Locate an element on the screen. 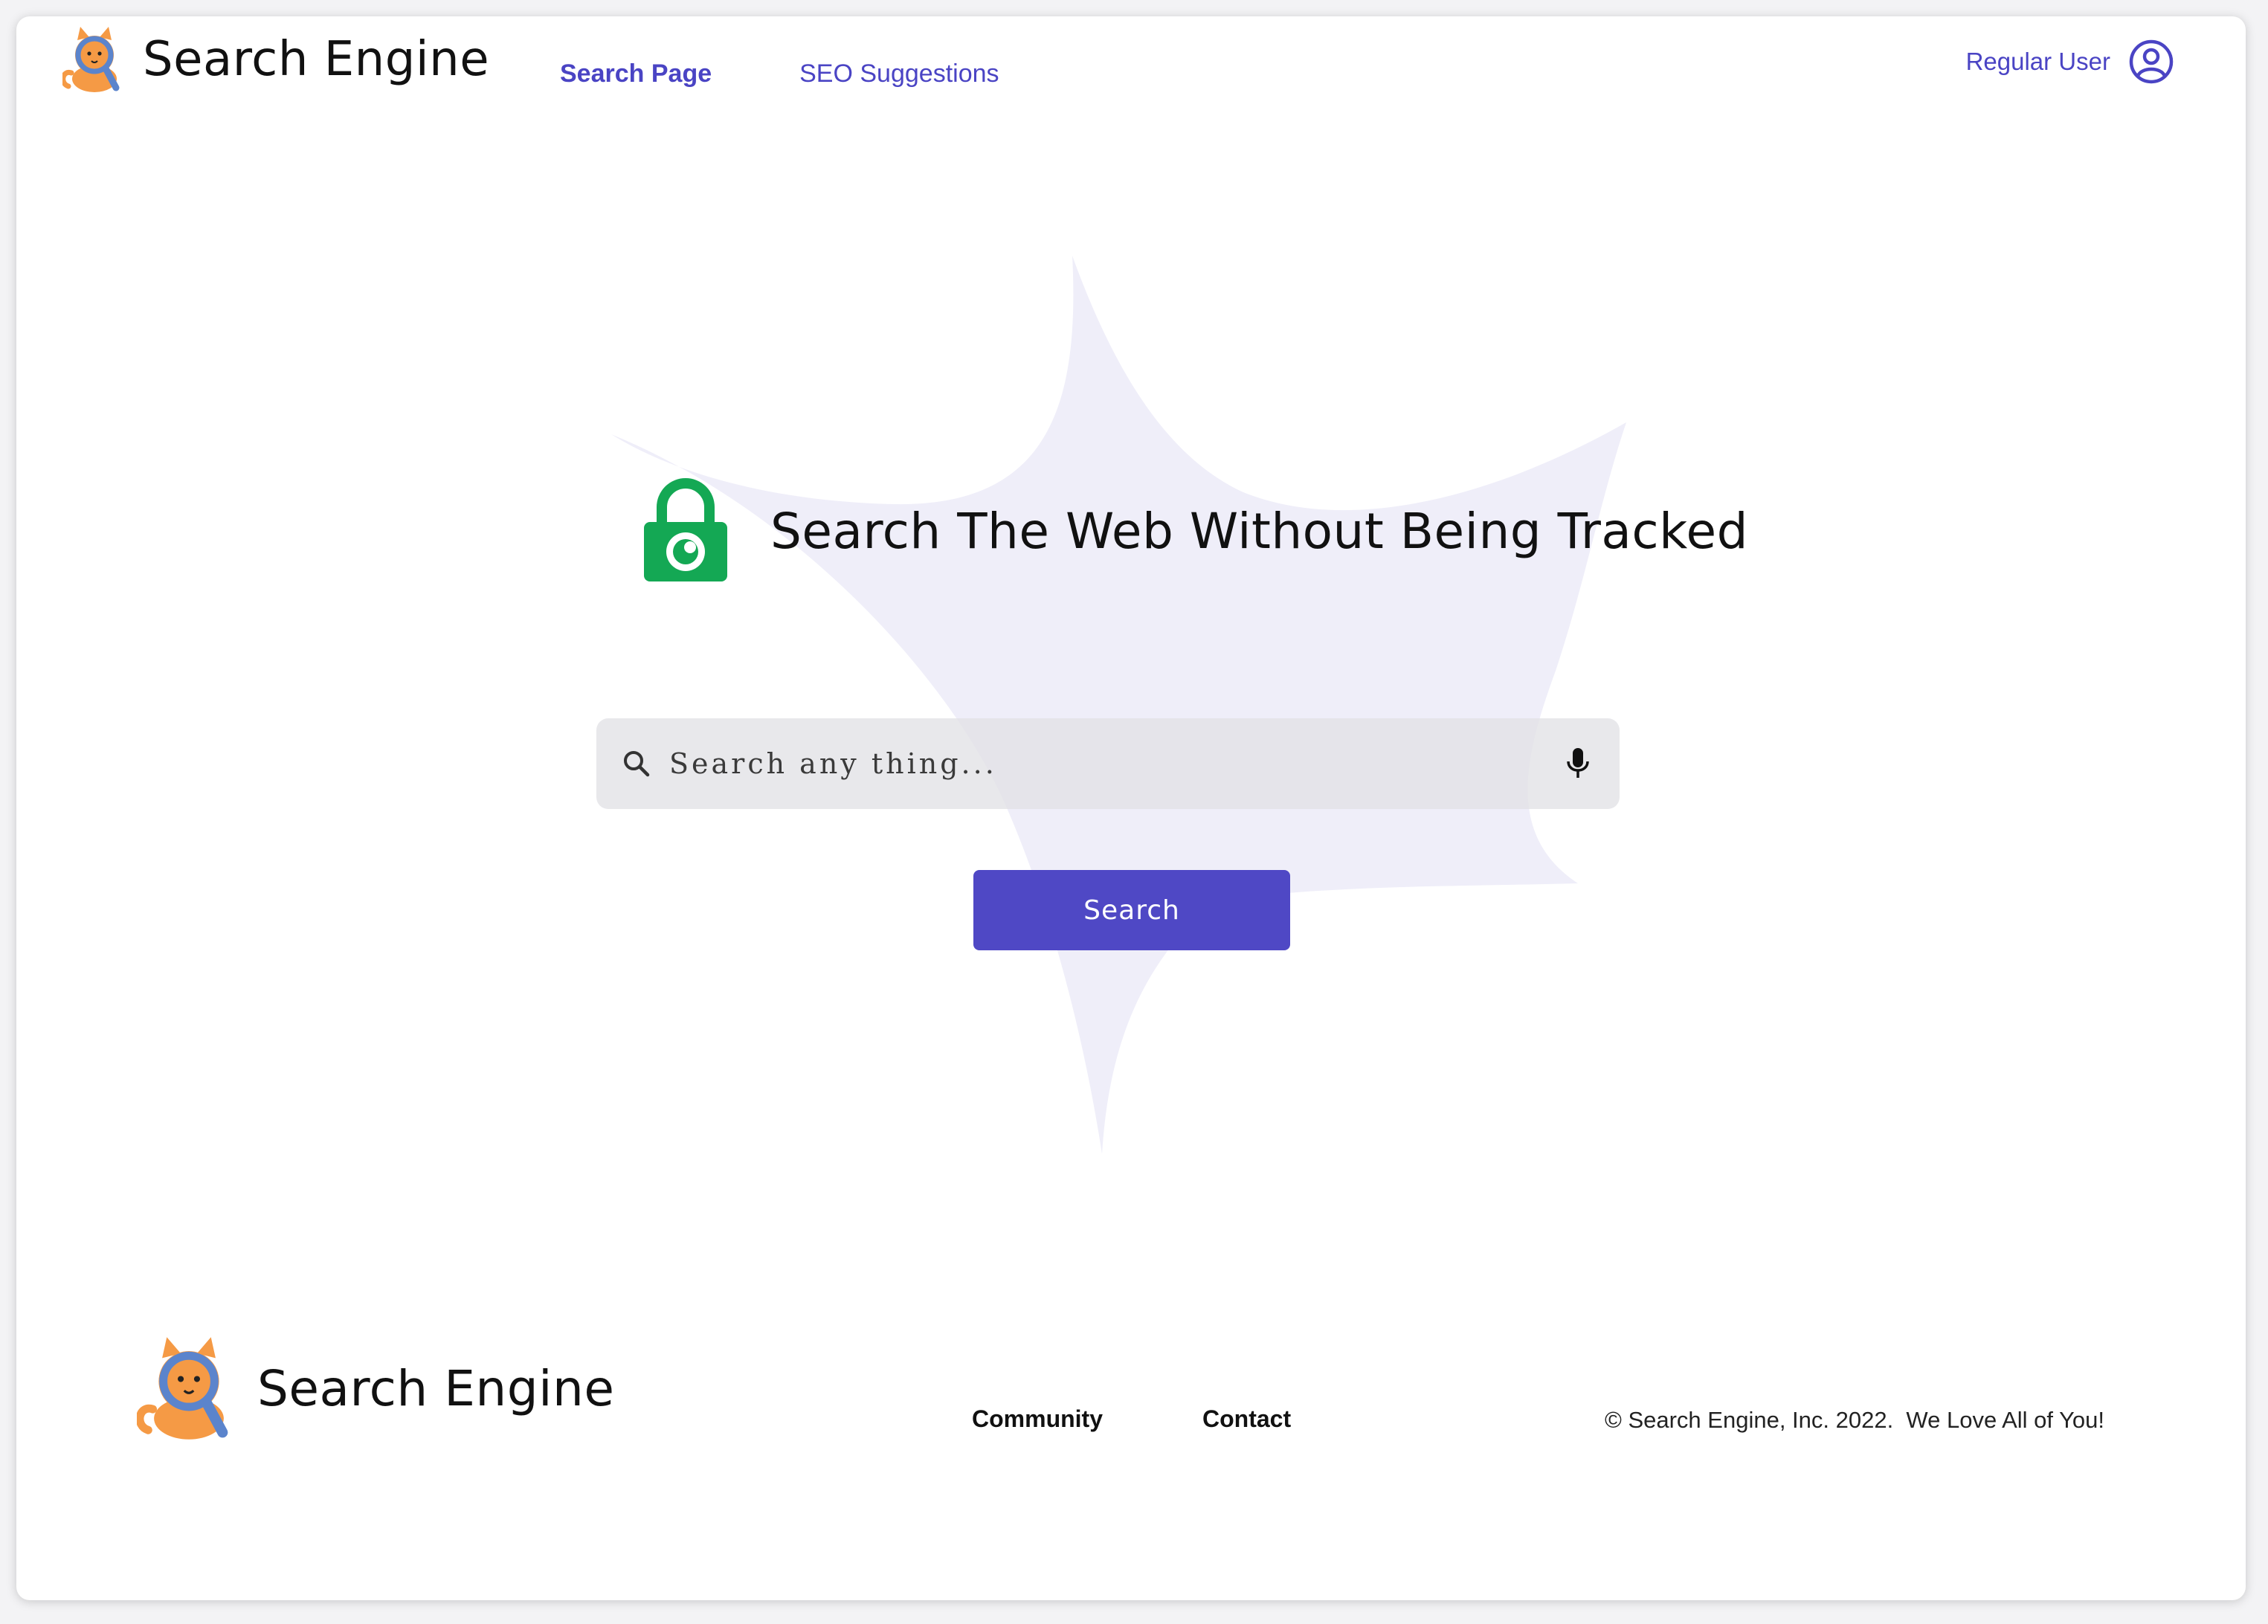  search-bar is located at coordinates (1108, 764).